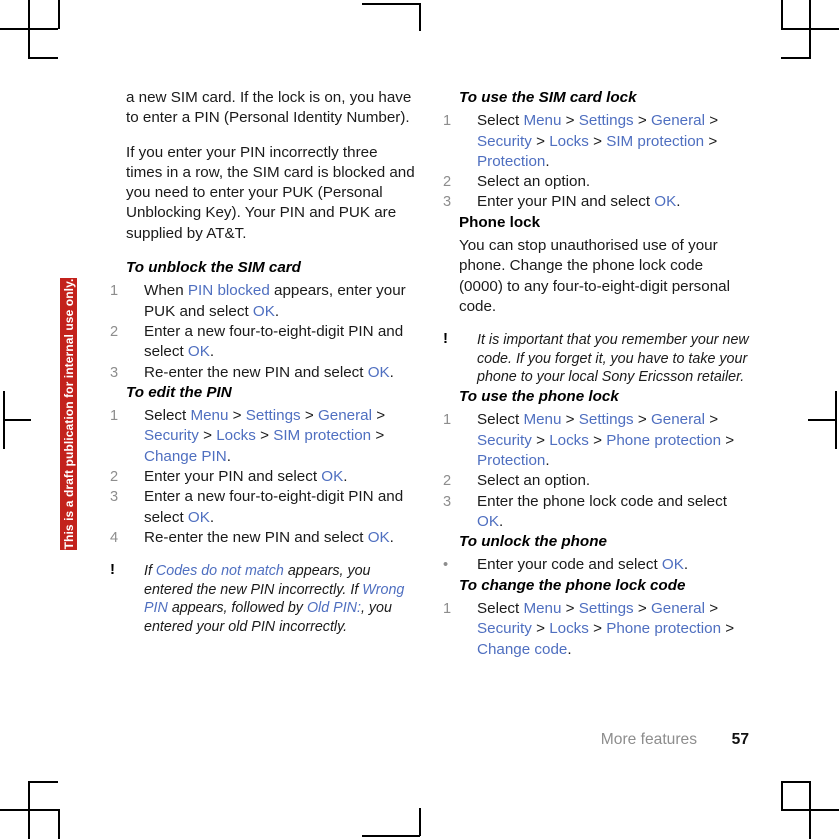 This screenshot has height=839, width=839. I want to click on text-run: Enter your PIN and select, so click(566, 202).